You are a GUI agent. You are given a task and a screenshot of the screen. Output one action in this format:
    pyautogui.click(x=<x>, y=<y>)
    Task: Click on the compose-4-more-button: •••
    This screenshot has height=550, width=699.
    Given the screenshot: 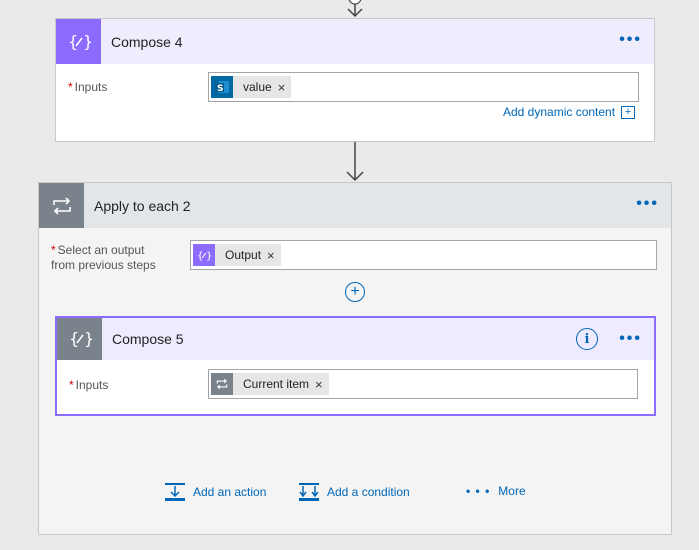 What is the action you would take?
    pyautogui.click(x=630, y=40)
    